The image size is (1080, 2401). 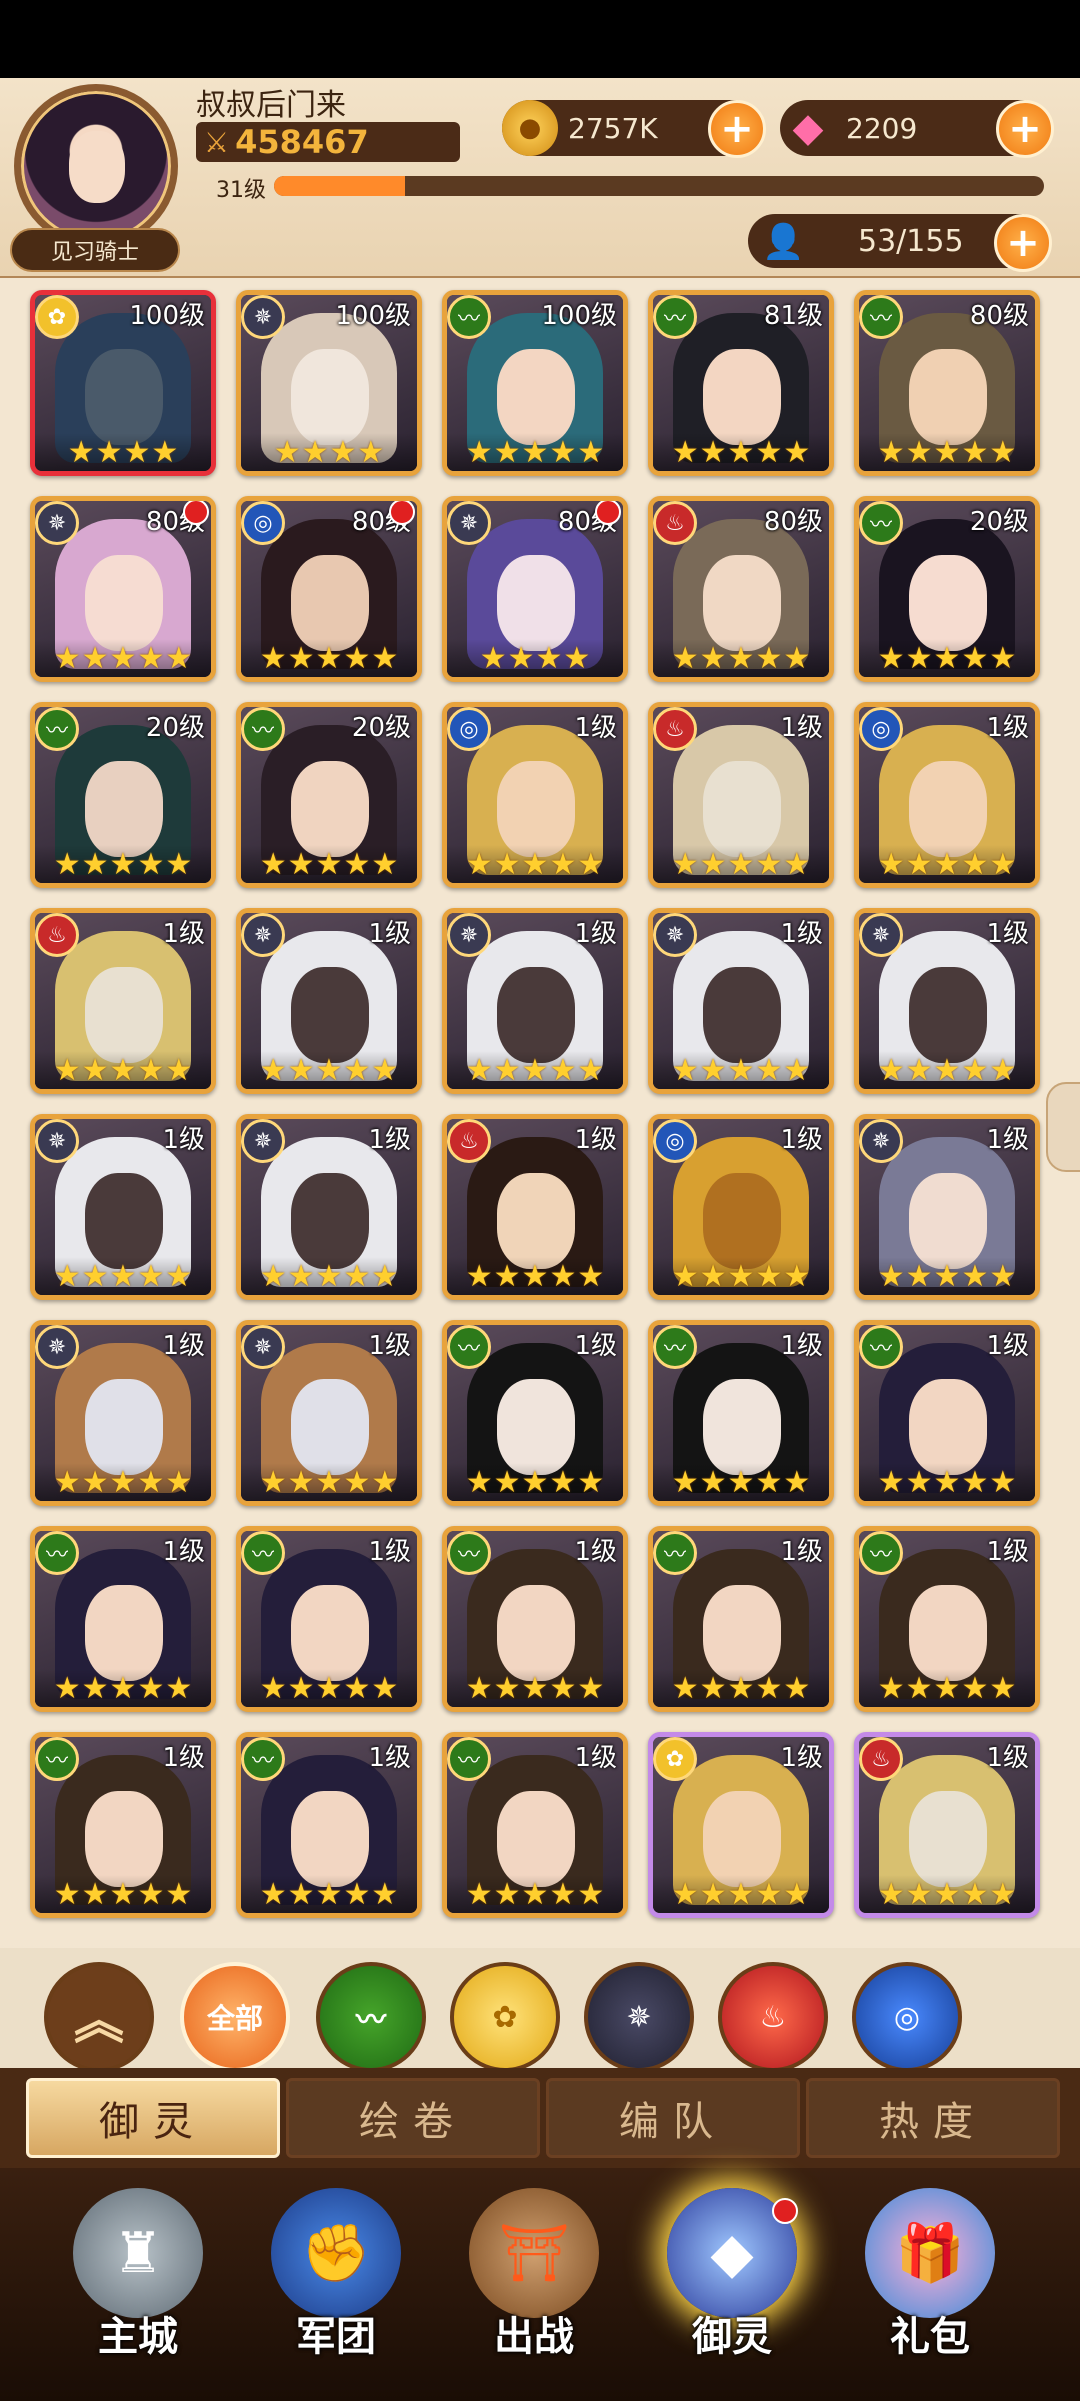 What do you see at coordinates (123, 589) in the screenshot?
I see `hero-card: ✵ 80级 ★ ★ ★ ★ ★` at bounding box center [123, 589].